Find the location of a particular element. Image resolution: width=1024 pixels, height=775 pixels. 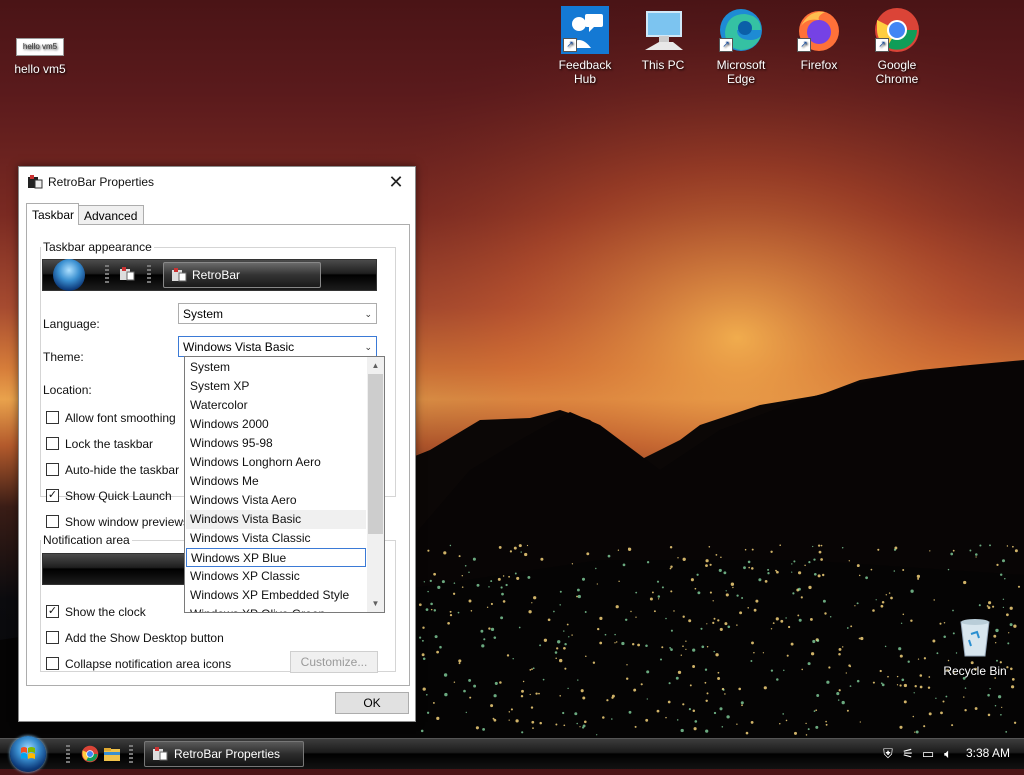

chrome-icon: ↗ Google Chrome is located at coordinates (897, 46).